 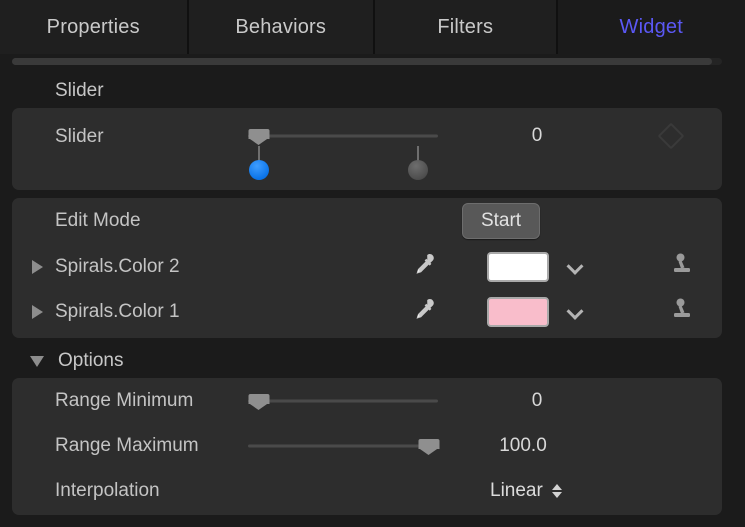 I want to click on row-edit-mode-label: Edit Mode, so click(x=98, y=220).